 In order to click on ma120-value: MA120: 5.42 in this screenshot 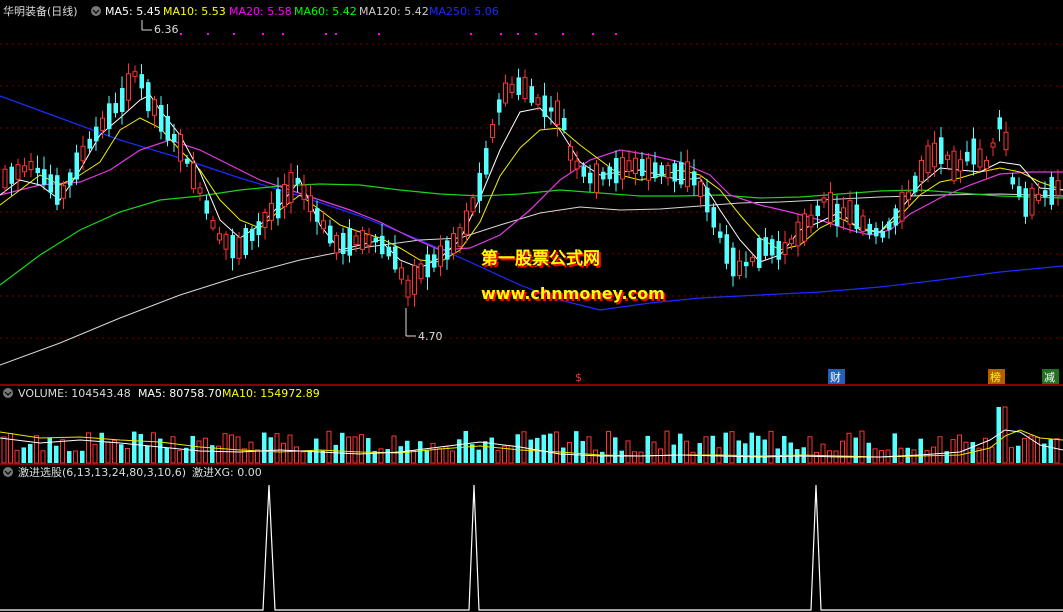, I will do `click(394, 11)`.